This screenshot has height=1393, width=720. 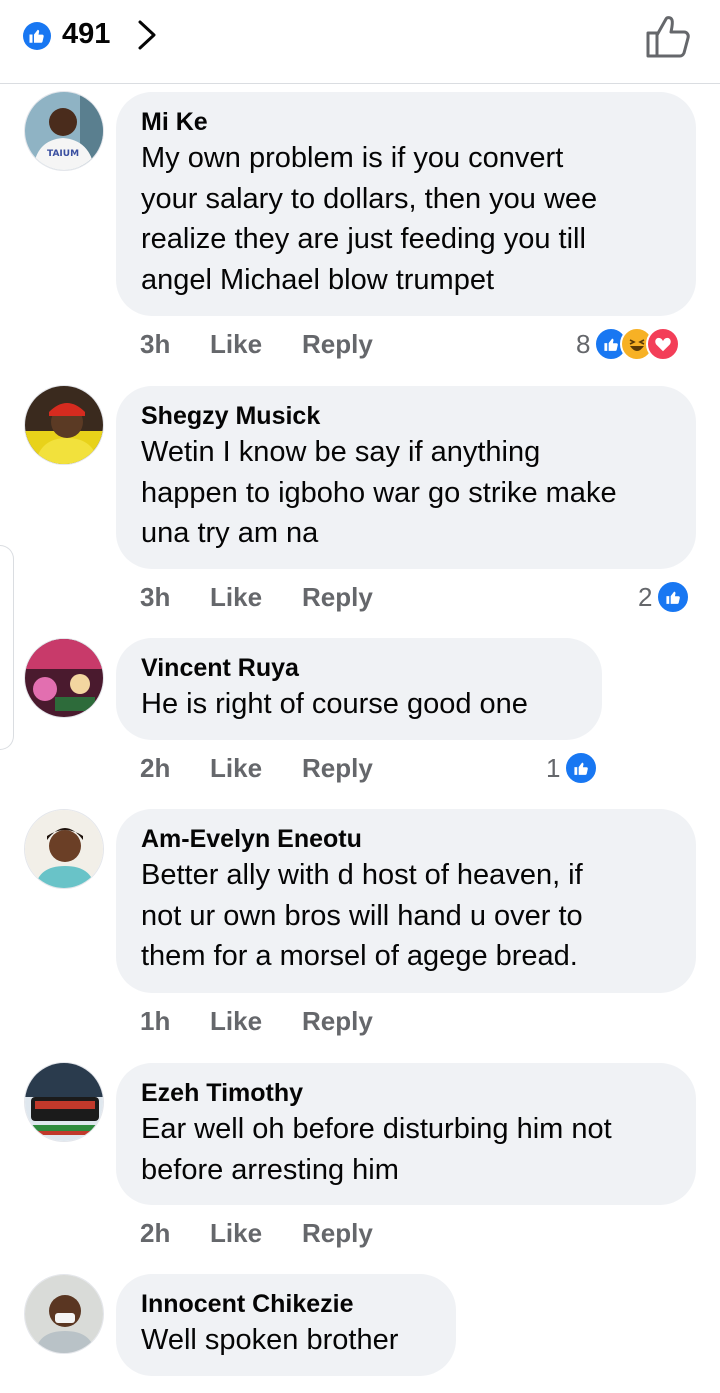 I want to click on reaction-total-count: 491, so click(x=86, y=34).